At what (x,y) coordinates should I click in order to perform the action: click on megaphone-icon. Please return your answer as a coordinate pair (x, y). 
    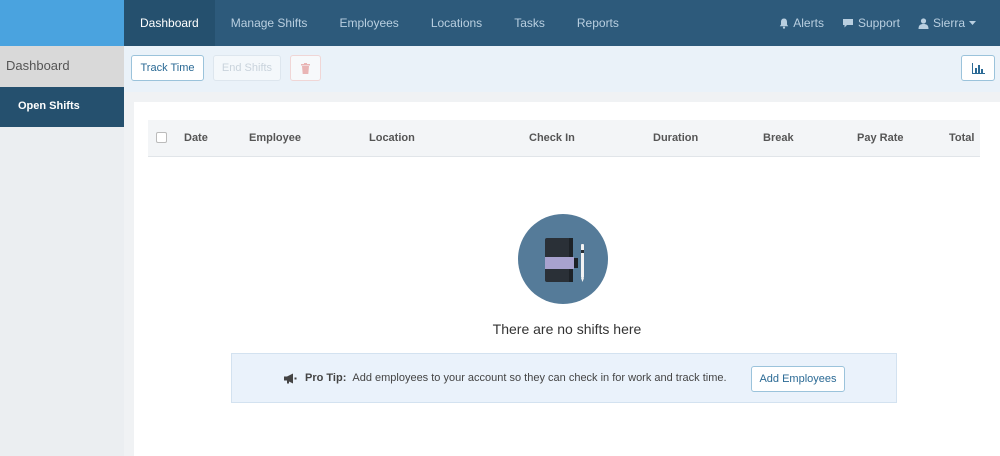
    Looking at the image, I should click on (290, 378).